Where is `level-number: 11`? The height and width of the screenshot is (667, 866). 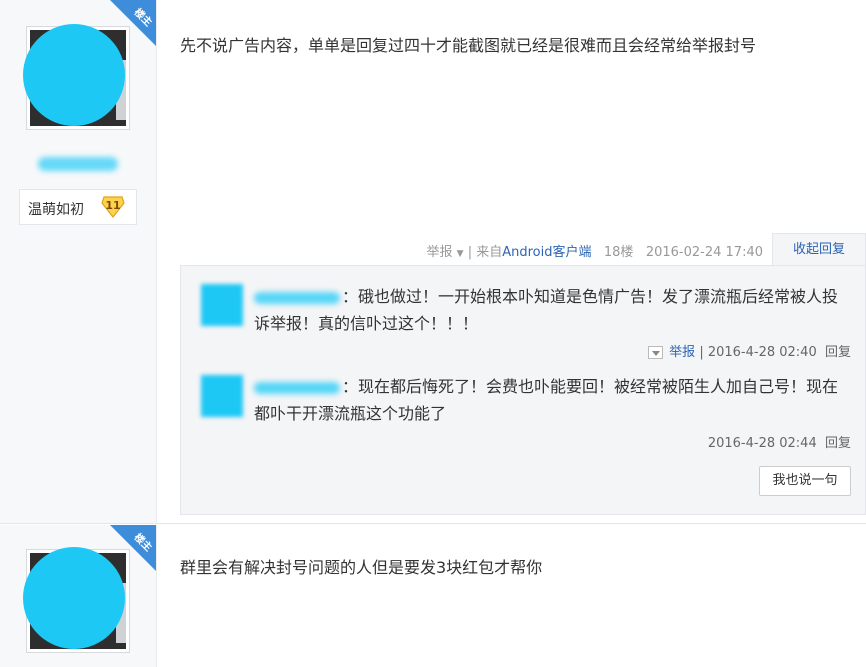 level-number: 11 is located at coordinates (113, 205).